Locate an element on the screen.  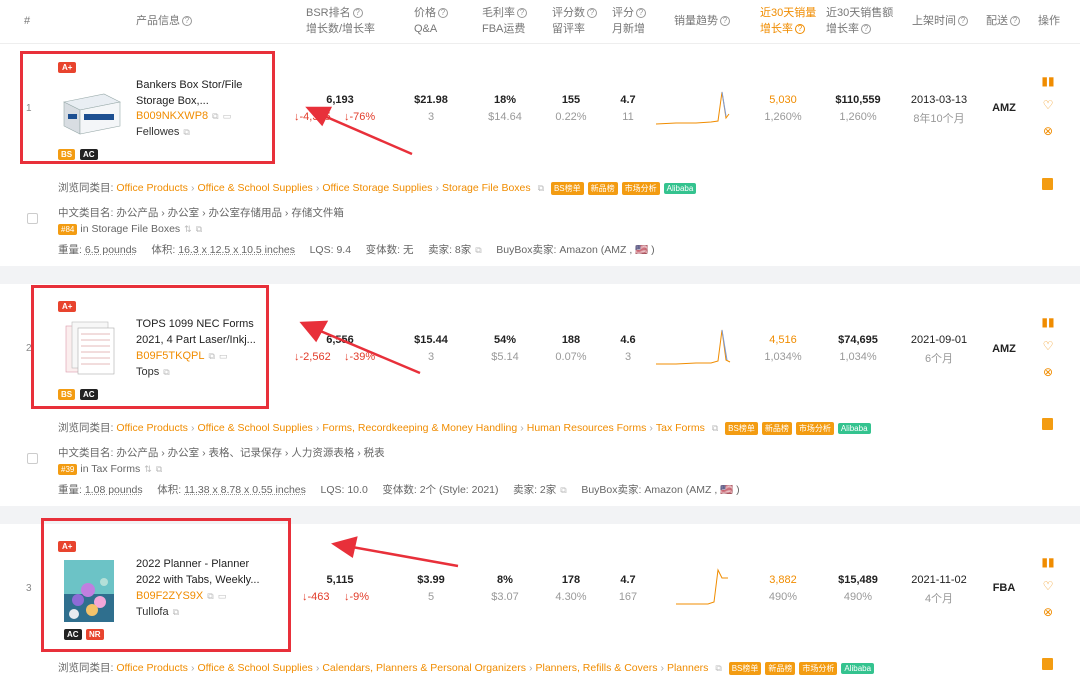
margin-value: 54% is located at coordinates (505, 340).